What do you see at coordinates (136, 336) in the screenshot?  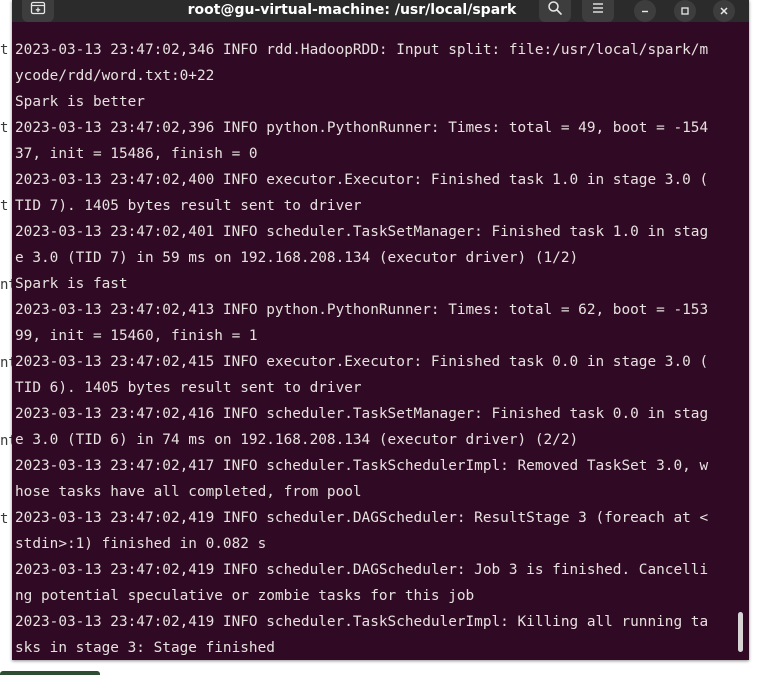 I see `terminal-line: 99, init = 15460, finish = 1` at bounding box center [136, 336].